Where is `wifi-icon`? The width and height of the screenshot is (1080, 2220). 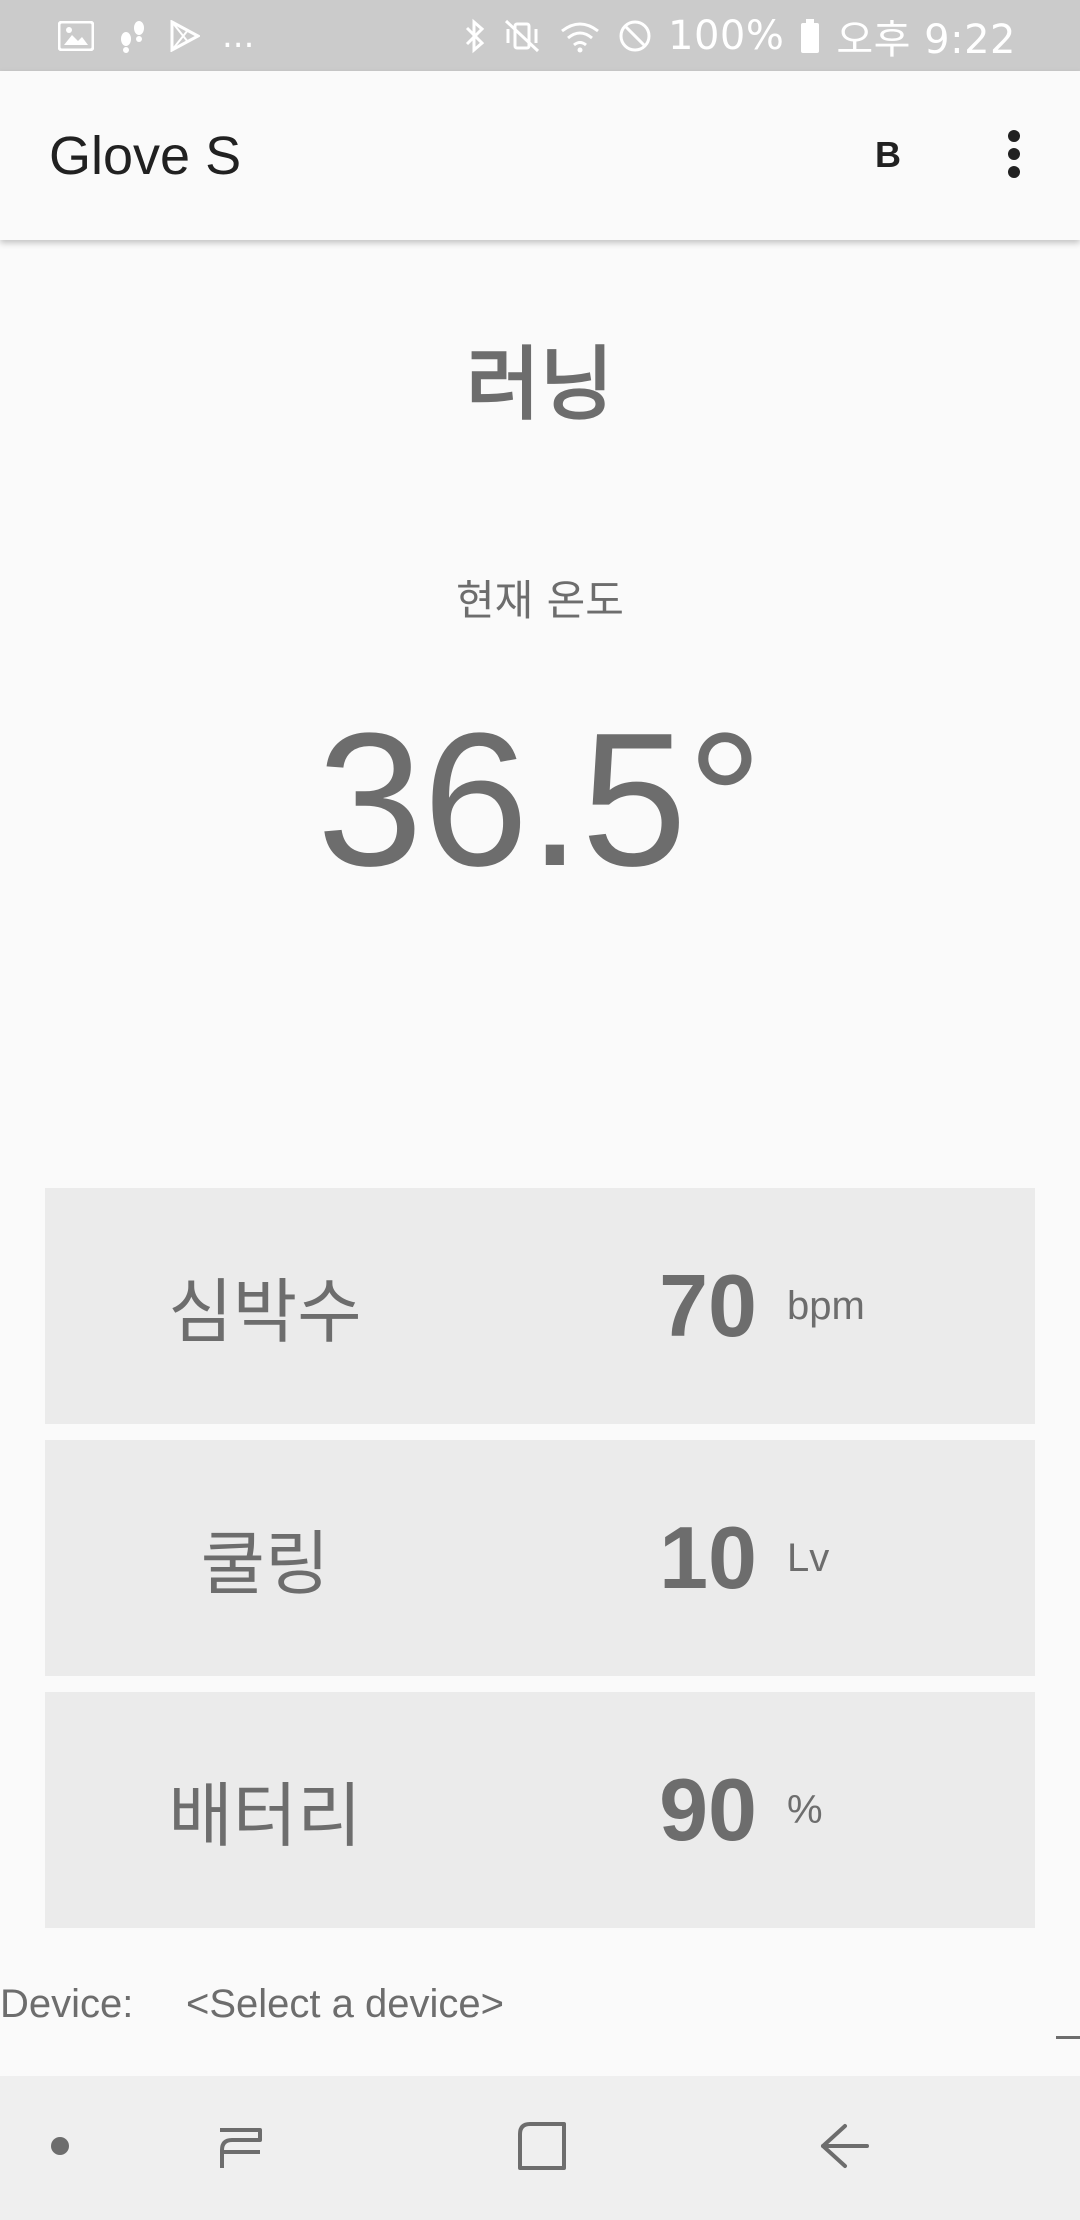 wifi-icon is located at coordinates (580, 36).